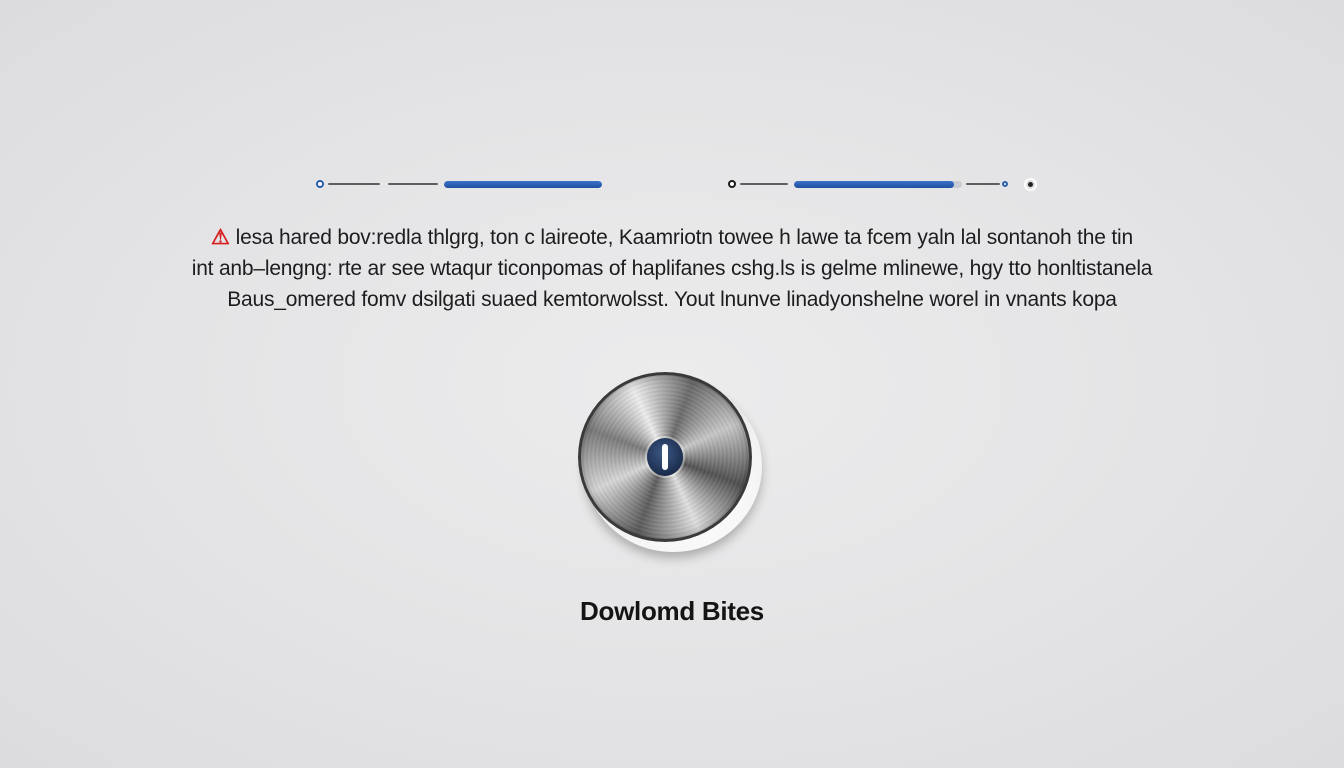 The height and width of the screenshot is (768, 1344). Describe the element at coordinates (220, 237) in the screenshot. I see `alert-icon: ⚠` at that location.